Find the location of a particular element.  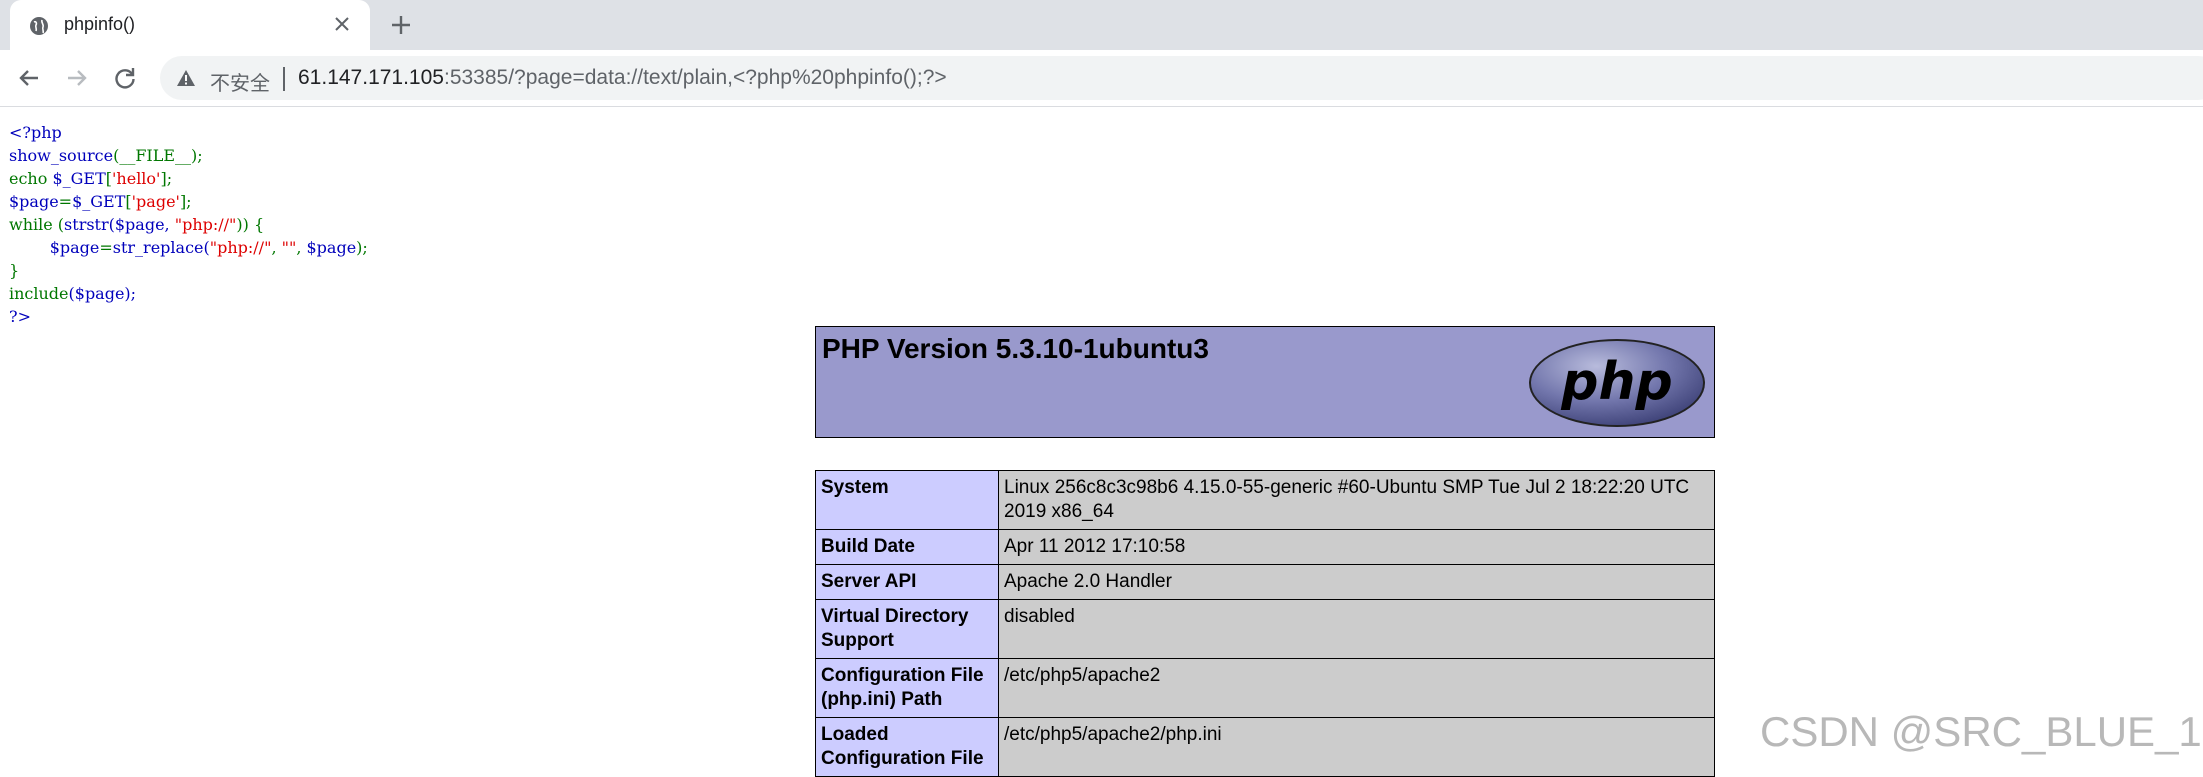

watermark: CSDN @SRC_BLUE_17 is located at coordinates (1981, 731).